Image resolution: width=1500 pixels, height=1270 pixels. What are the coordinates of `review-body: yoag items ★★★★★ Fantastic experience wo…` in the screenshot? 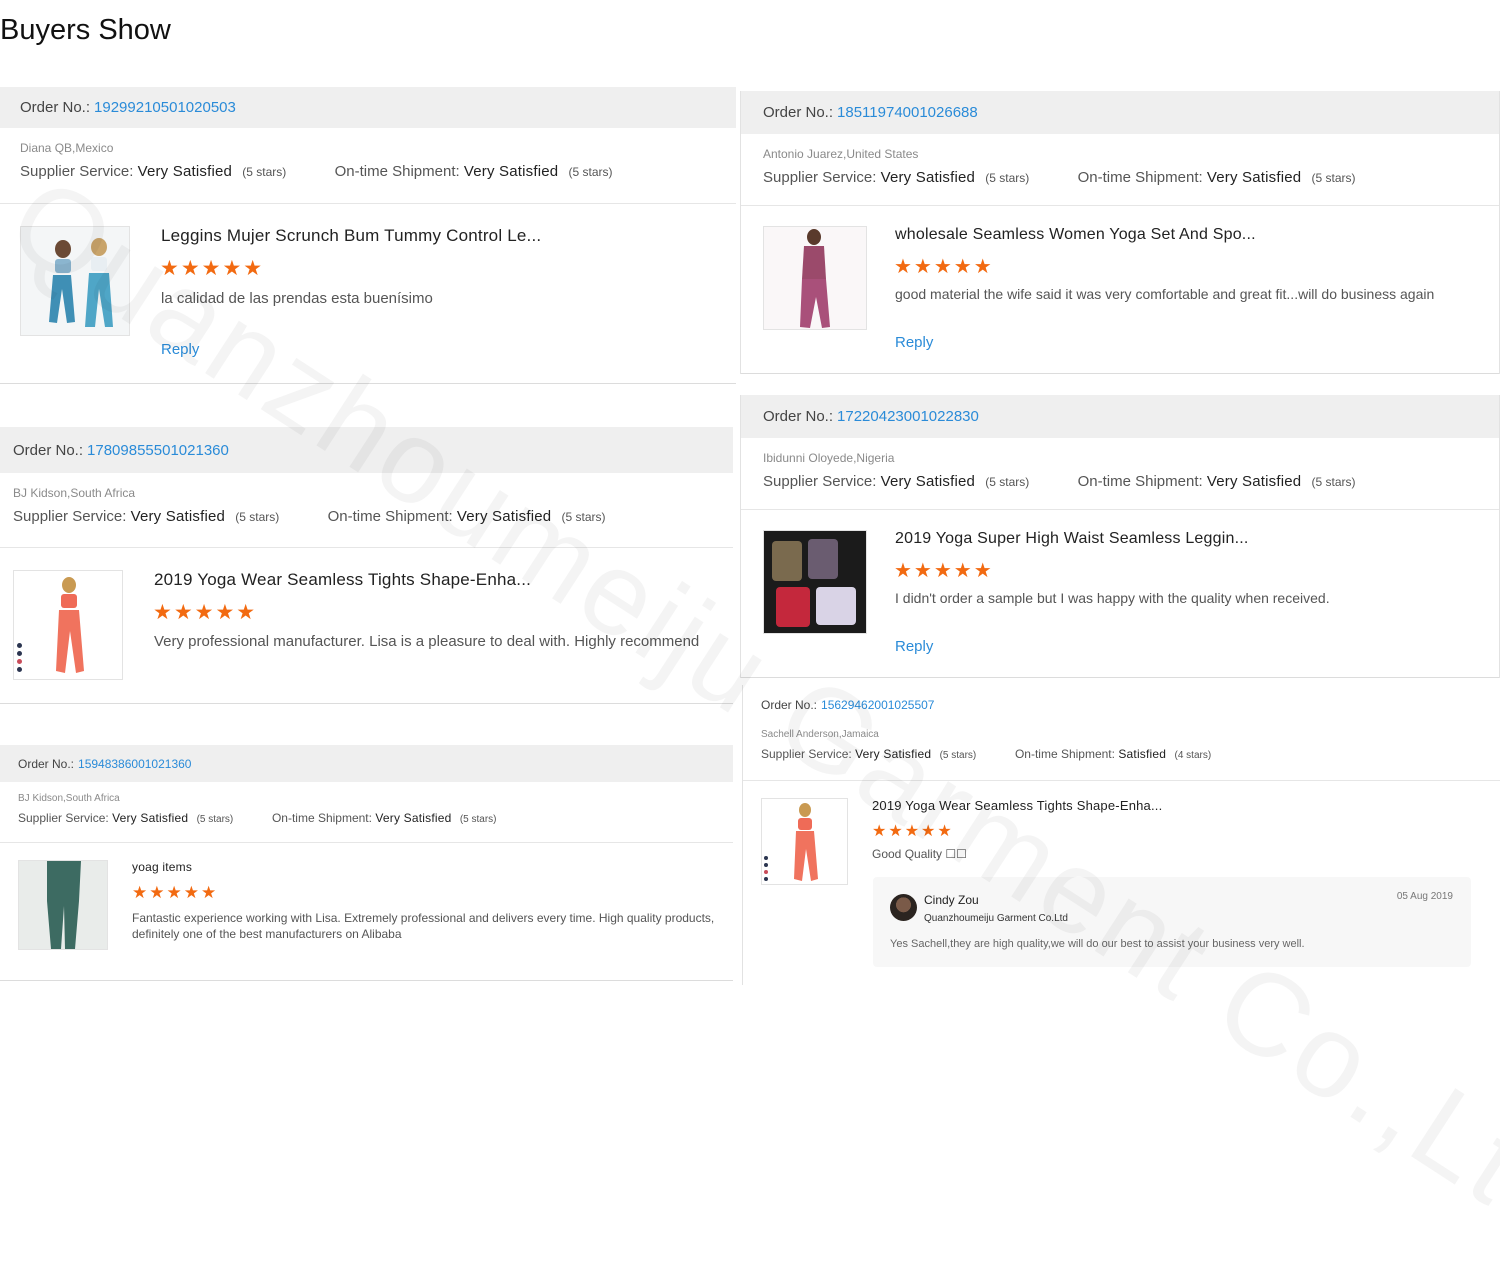 It's located at (366, 912).